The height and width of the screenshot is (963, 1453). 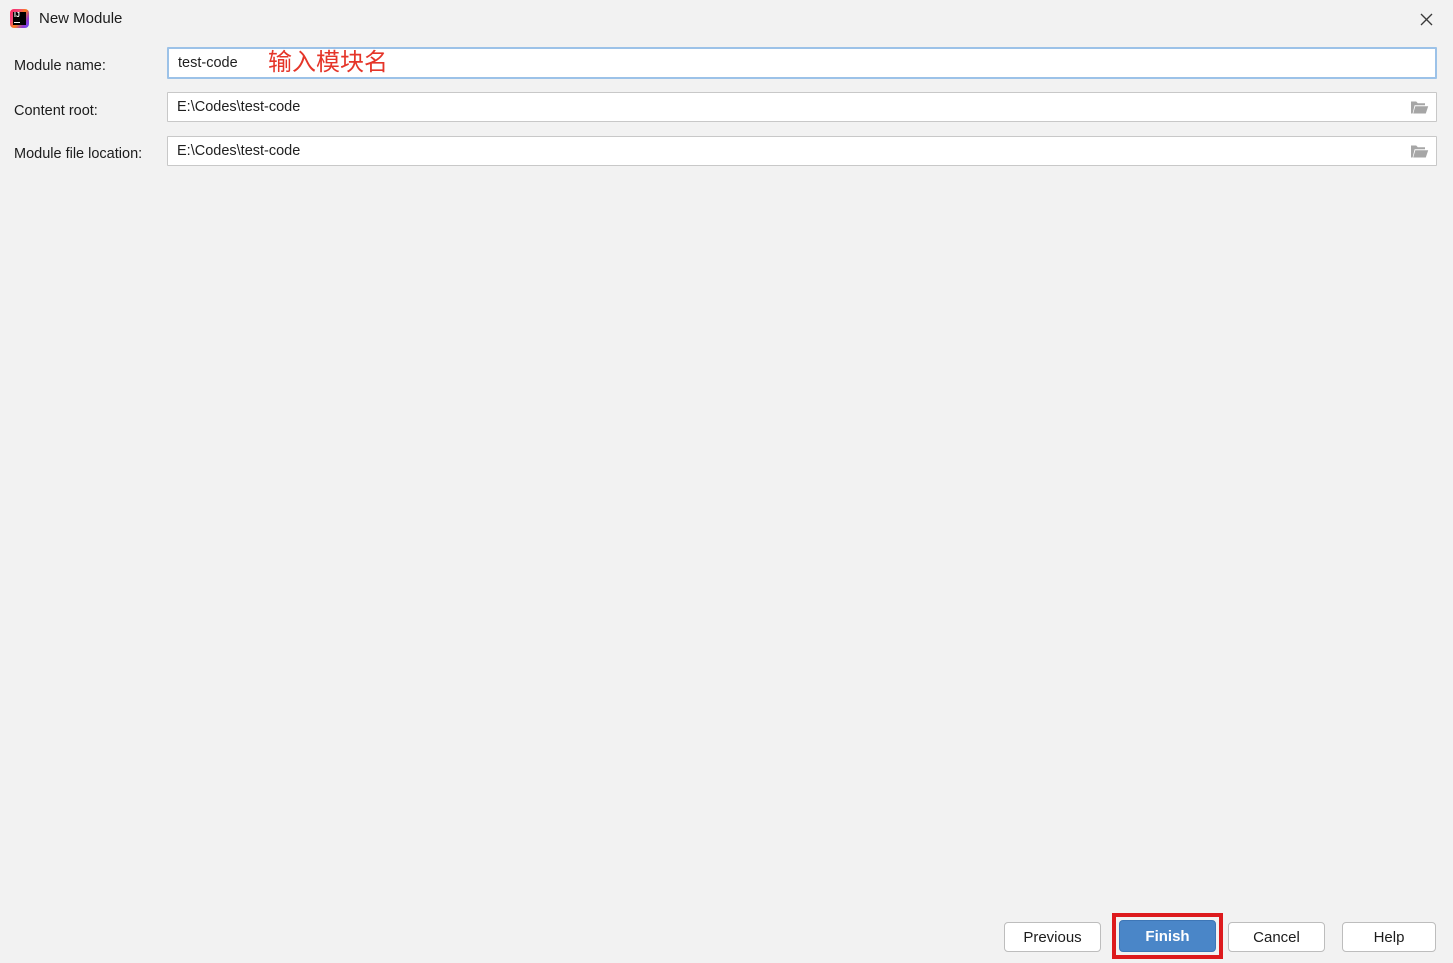 What do you see at coordinates (78, 154) in the screenshot?
I see `module-file-location-label: Module file location:` at bounding box center [78, 154].